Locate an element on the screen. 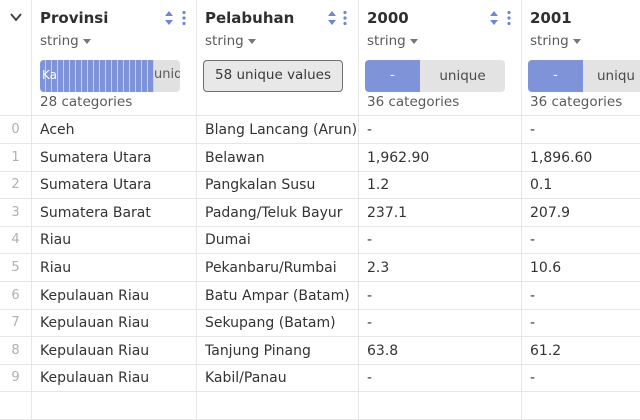 The height and width of the screenshot is (420, 640). table-row: 7 Kepulauan Riau Sekupang (Batam) - - is located at coordinates (320, 323).